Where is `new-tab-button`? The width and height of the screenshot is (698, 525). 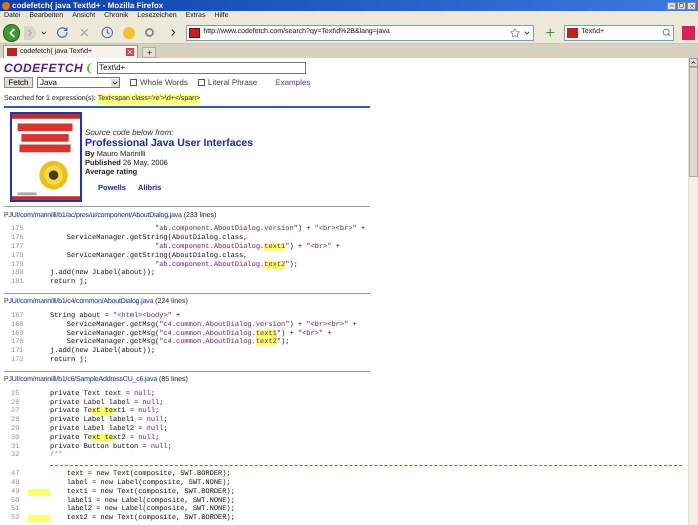
new-tab-button is located at coordinates (149, 52).